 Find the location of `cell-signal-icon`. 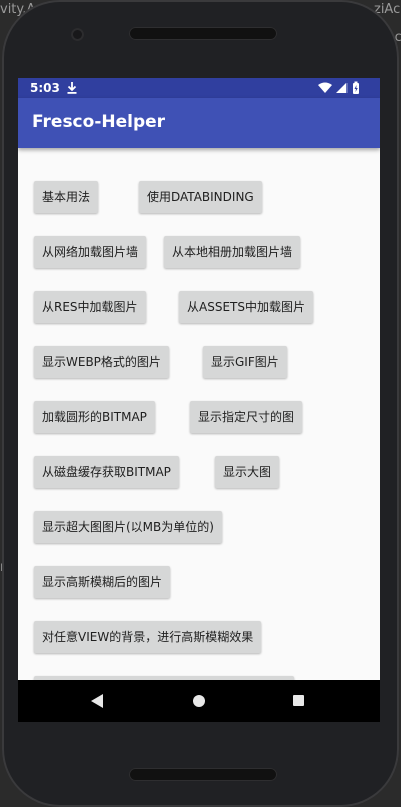

cell-signal-icon is located at coordinates (342, 88).